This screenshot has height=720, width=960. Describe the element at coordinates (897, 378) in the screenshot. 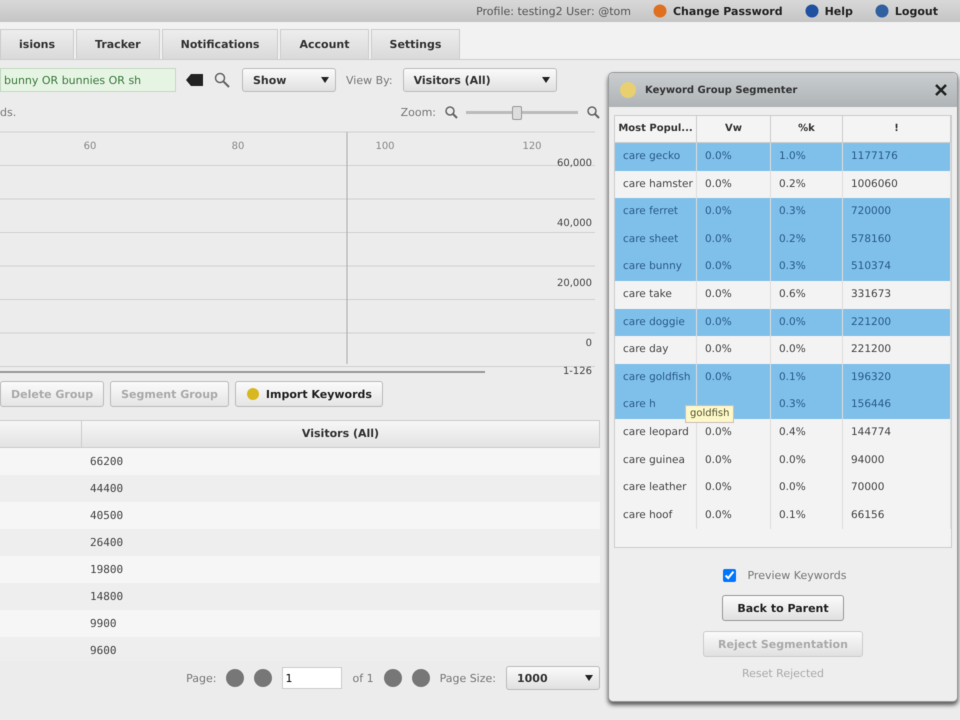

I see `table-cell: 196320` at that location.